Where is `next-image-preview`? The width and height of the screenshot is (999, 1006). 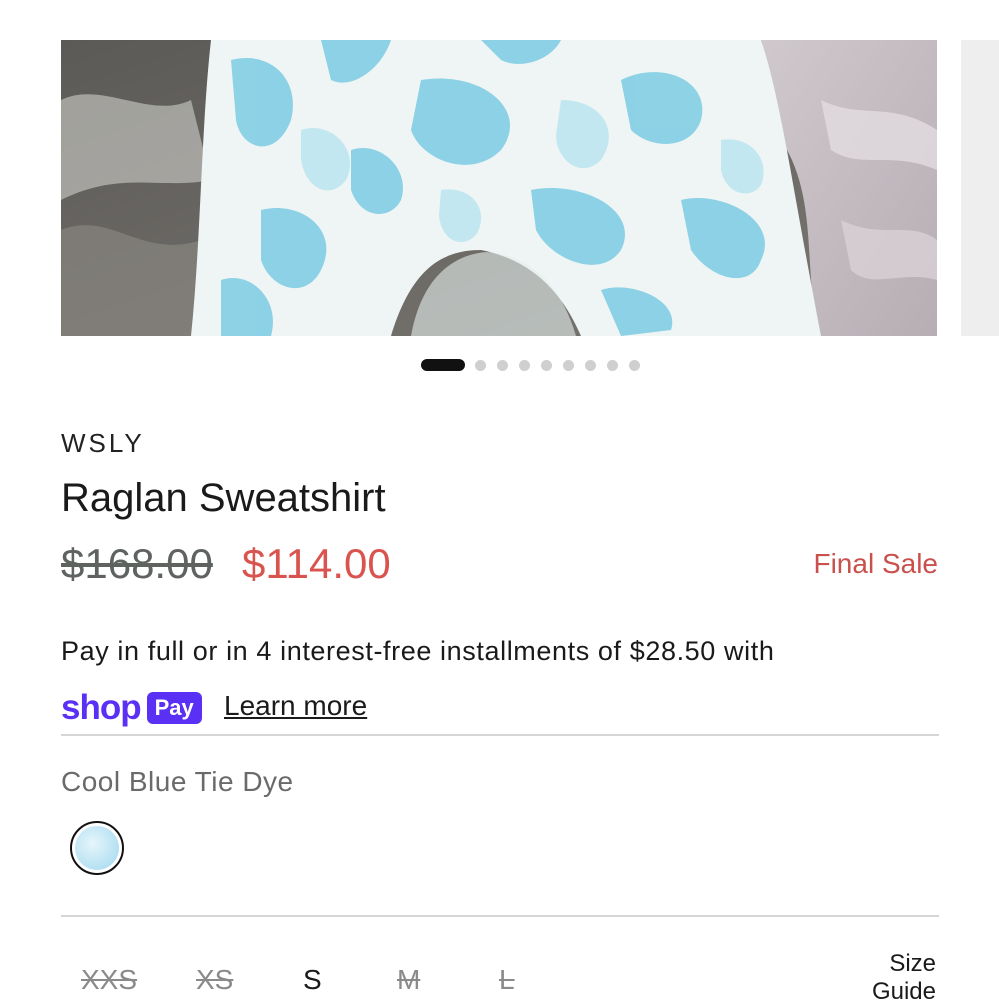 next-image-preview is located at coordinates (980, 188).